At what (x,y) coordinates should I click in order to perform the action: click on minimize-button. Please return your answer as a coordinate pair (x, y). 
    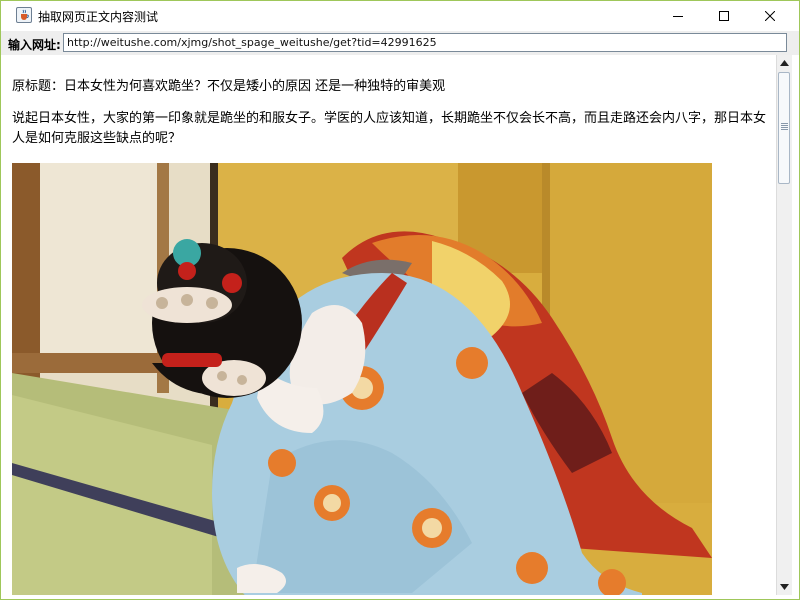
    Looking at the image, I should click on (678, 16).